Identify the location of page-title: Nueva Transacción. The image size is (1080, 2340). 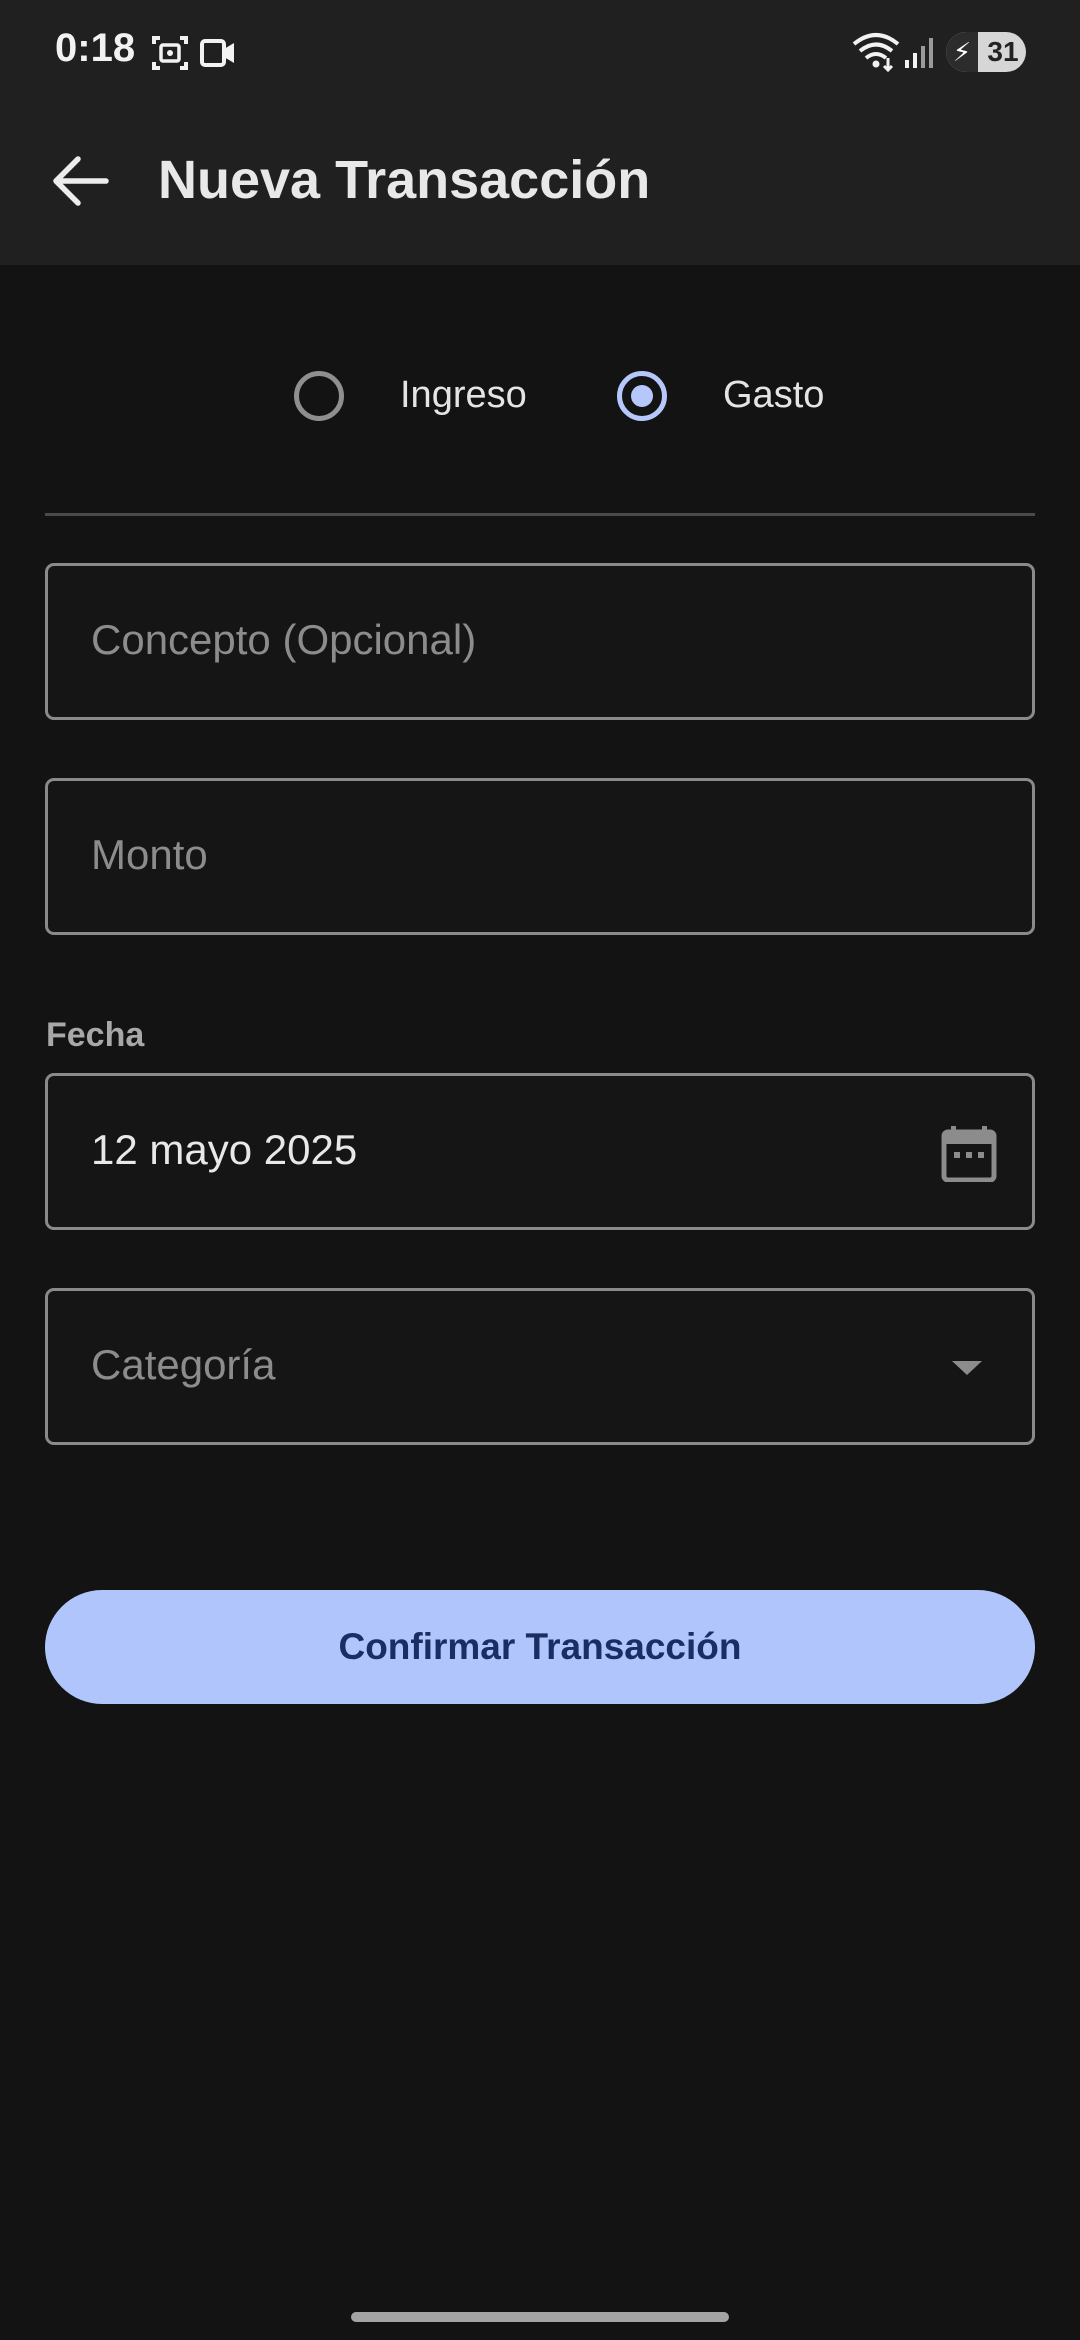
(404, 180).